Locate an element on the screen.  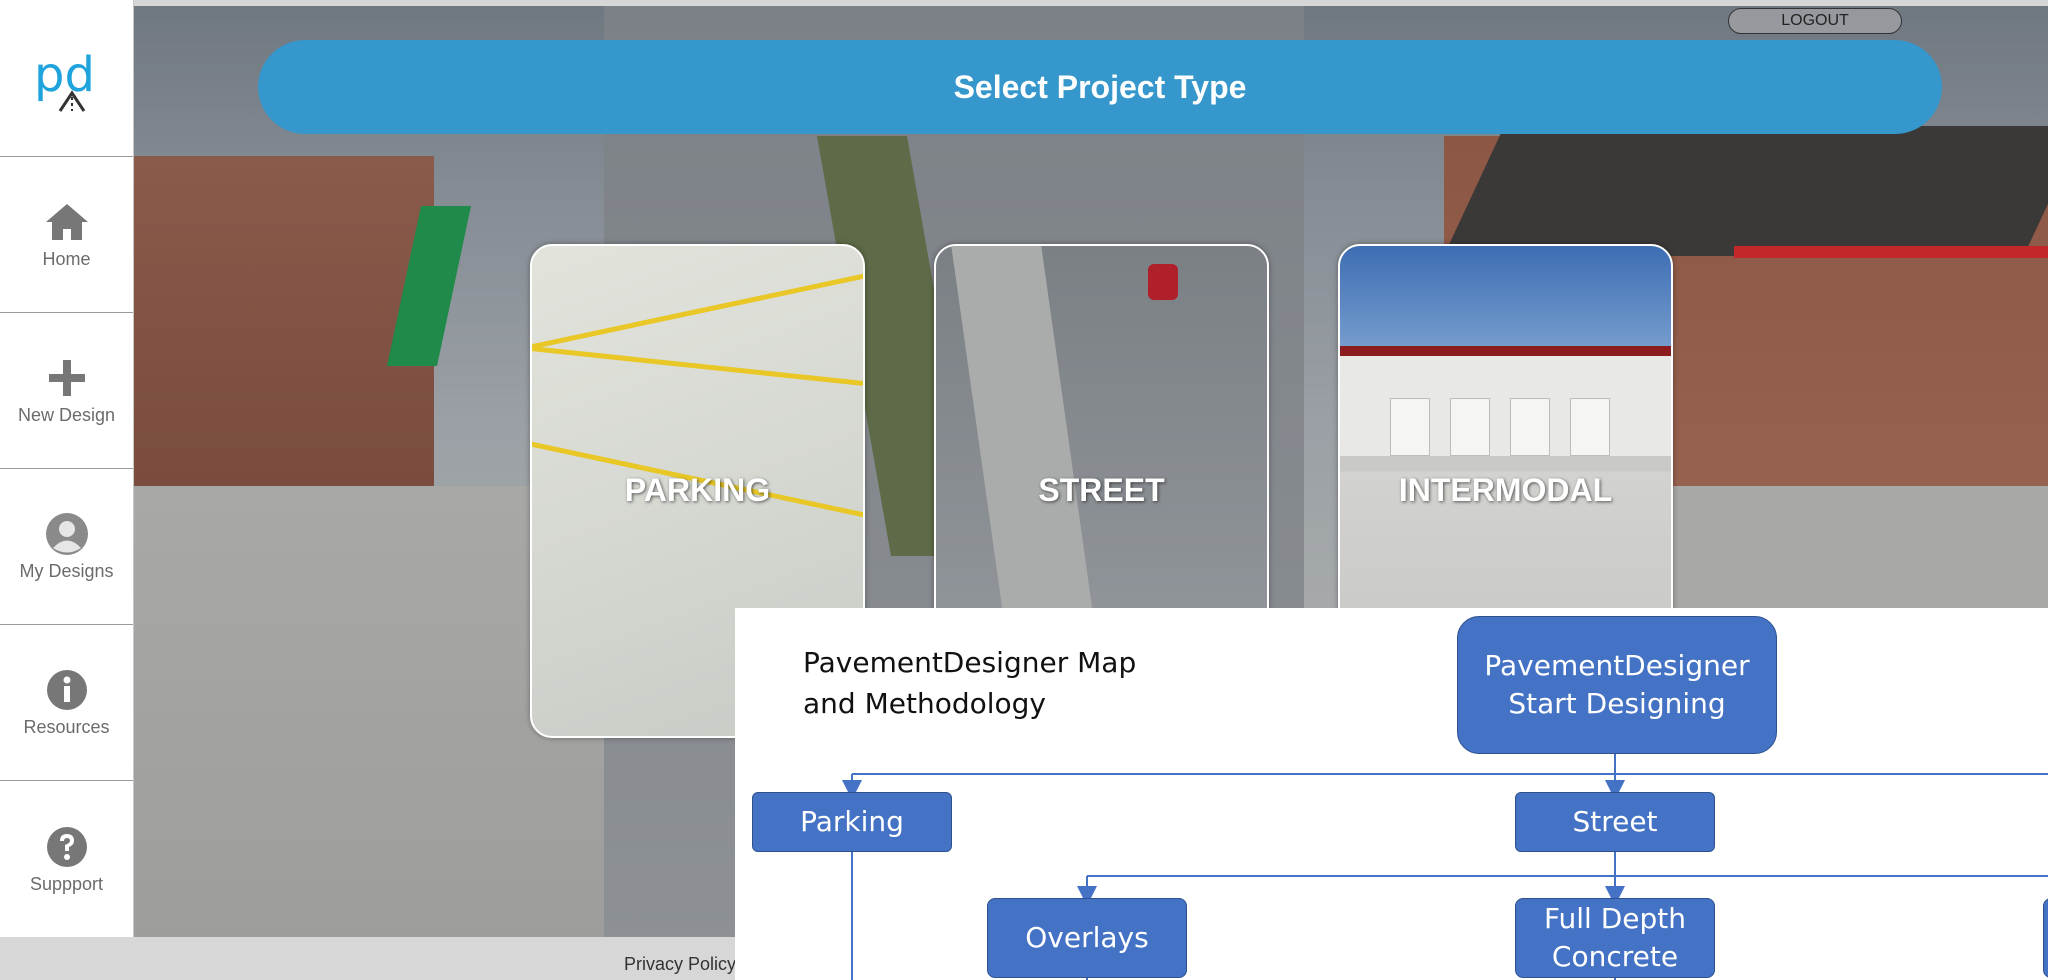
card-label: PARKING is located at coordinates (697, 490).